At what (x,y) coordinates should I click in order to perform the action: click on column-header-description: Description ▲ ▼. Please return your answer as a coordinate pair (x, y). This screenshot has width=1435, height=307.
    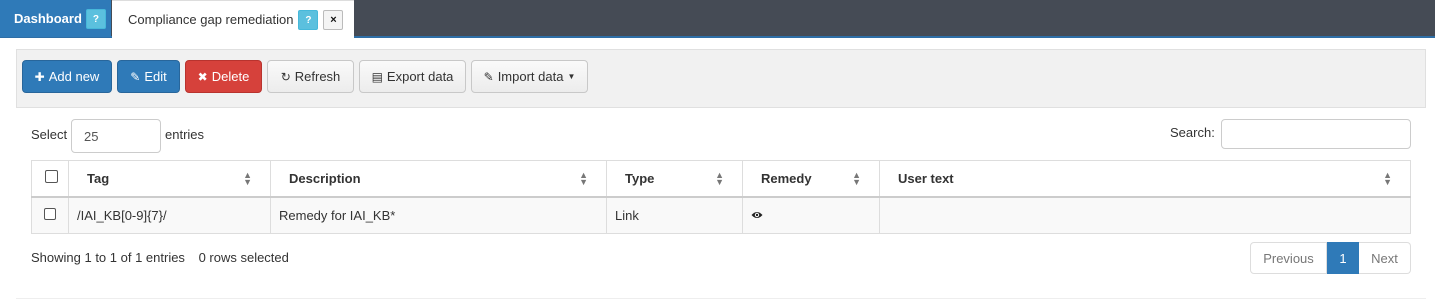
    Looking at the image, I should click on (438, 178).